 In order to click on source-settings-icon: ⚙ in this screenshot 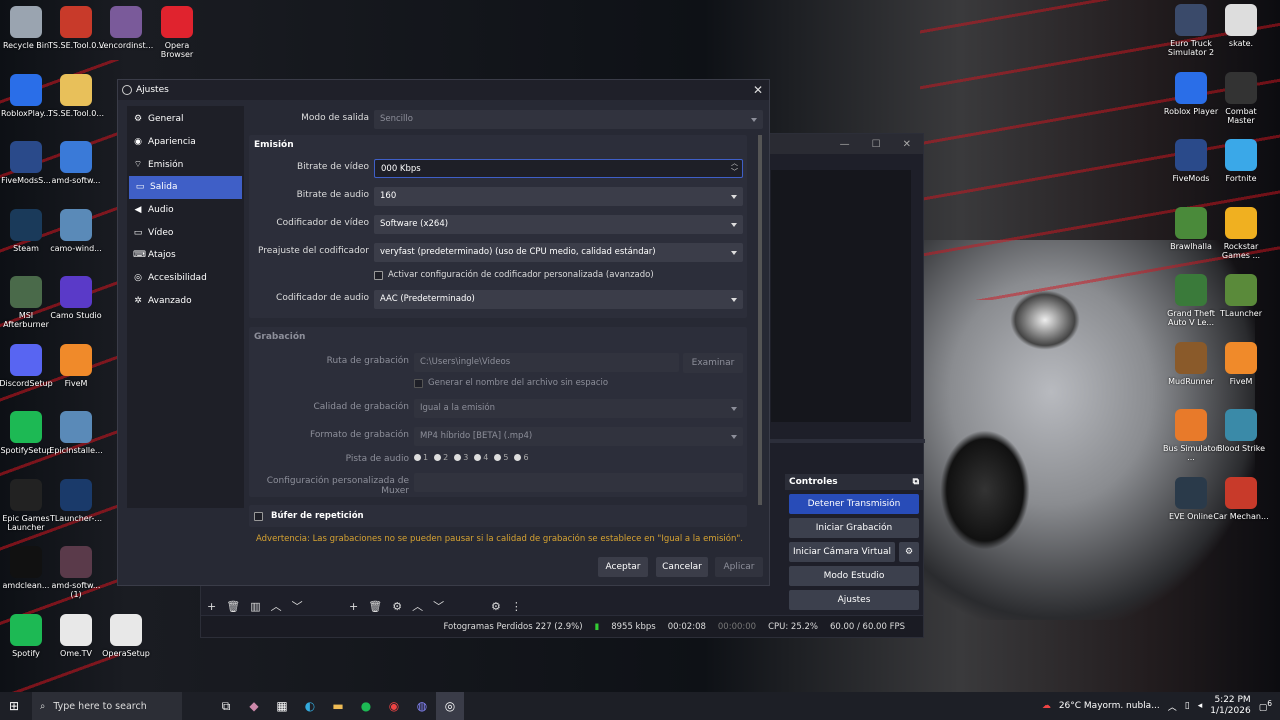, I will do `click(397, 606)`.